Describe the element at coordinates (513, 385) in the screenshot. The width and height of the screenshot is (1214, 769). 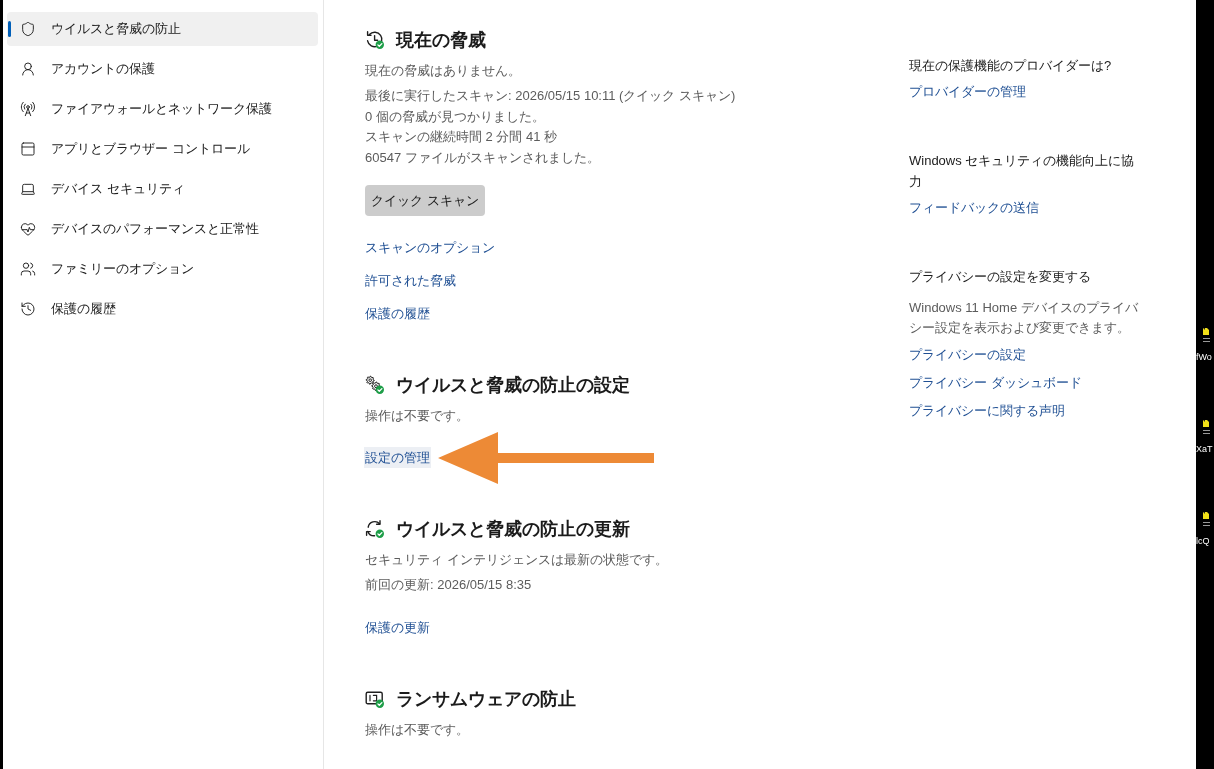
I see `section-title: ウイルスと脅威の防止の設定` at that location.